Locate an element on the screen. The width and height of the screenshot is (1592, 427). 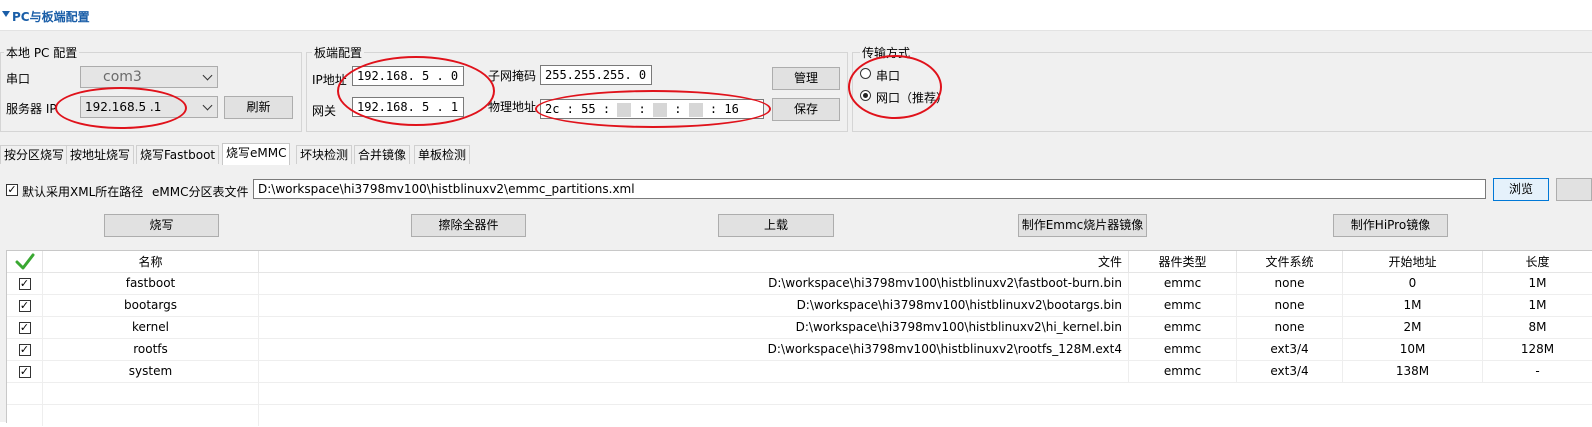
upload-button: 上载 is located at coordinates (776, 225).